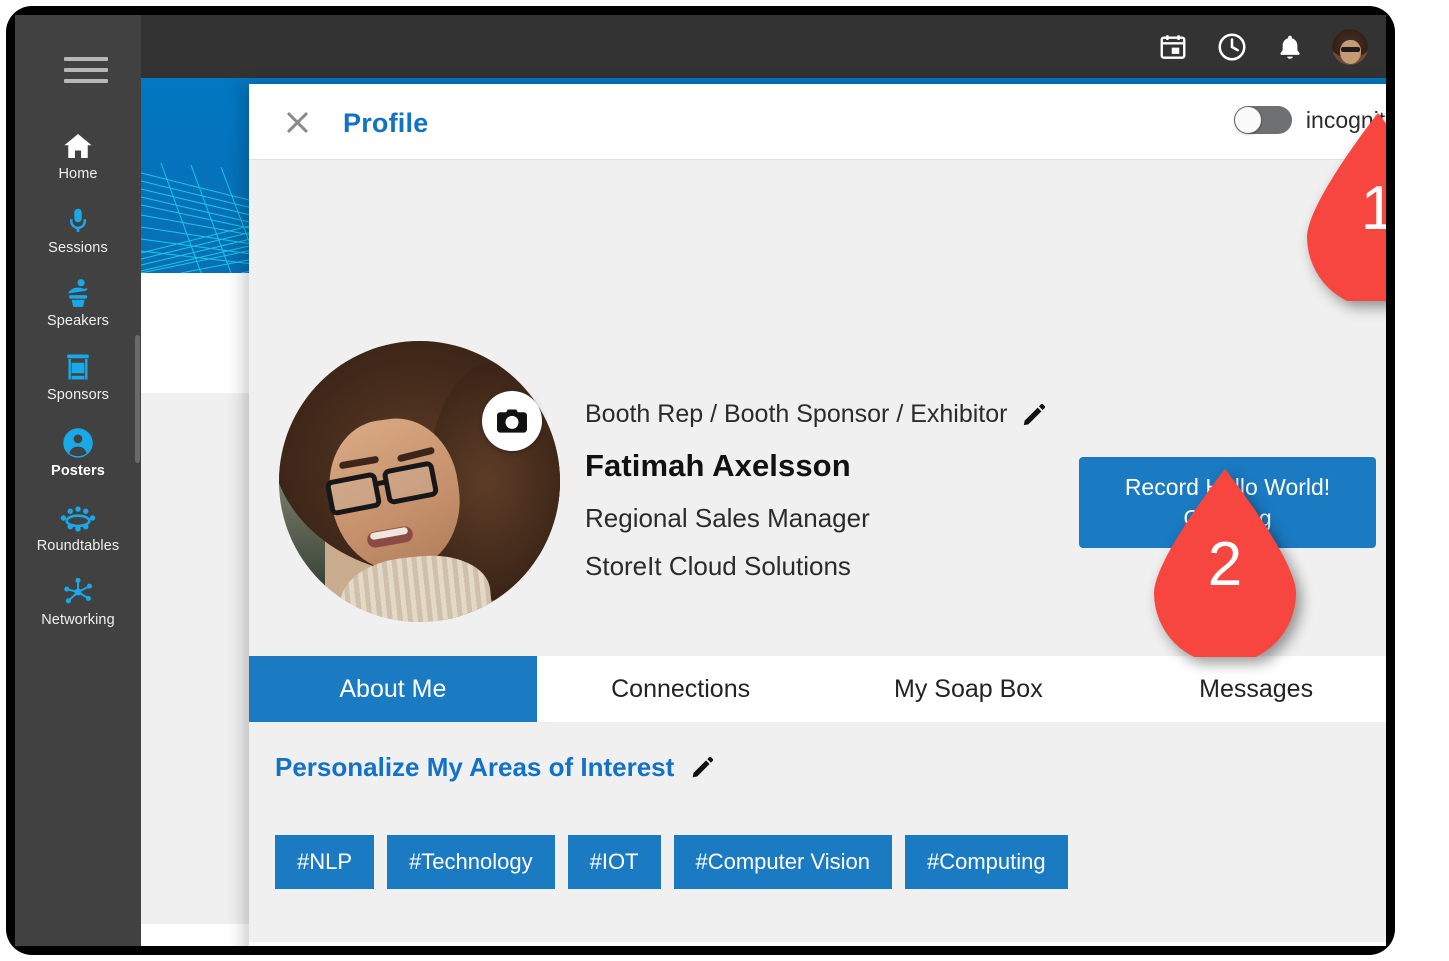 This screenshot has height=961, width=1449. Describe the element at coordinates (393, 689) in the screenshot. I see `tab-about-me: About Me` at that location.